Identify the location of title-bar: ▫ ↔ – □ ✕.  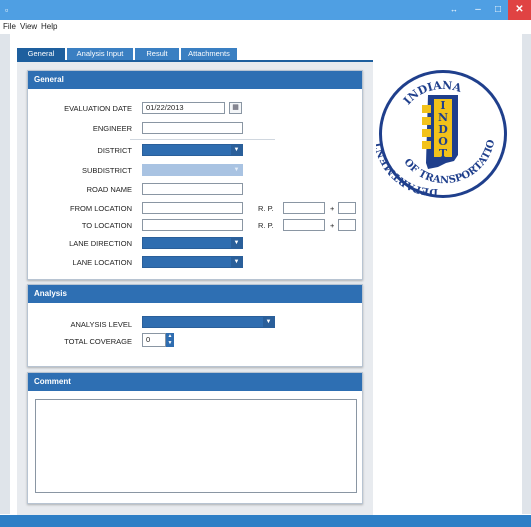
(265, 10).